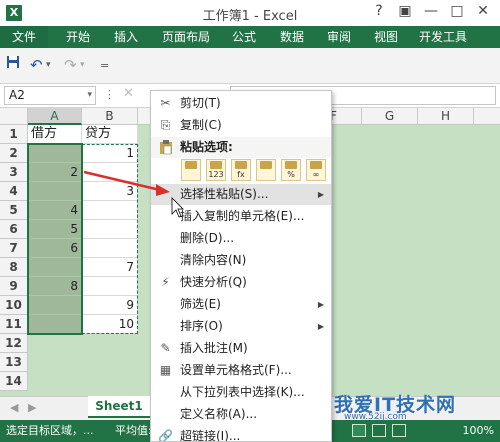  I want to click on minimize-button: —, so click(431, 11).